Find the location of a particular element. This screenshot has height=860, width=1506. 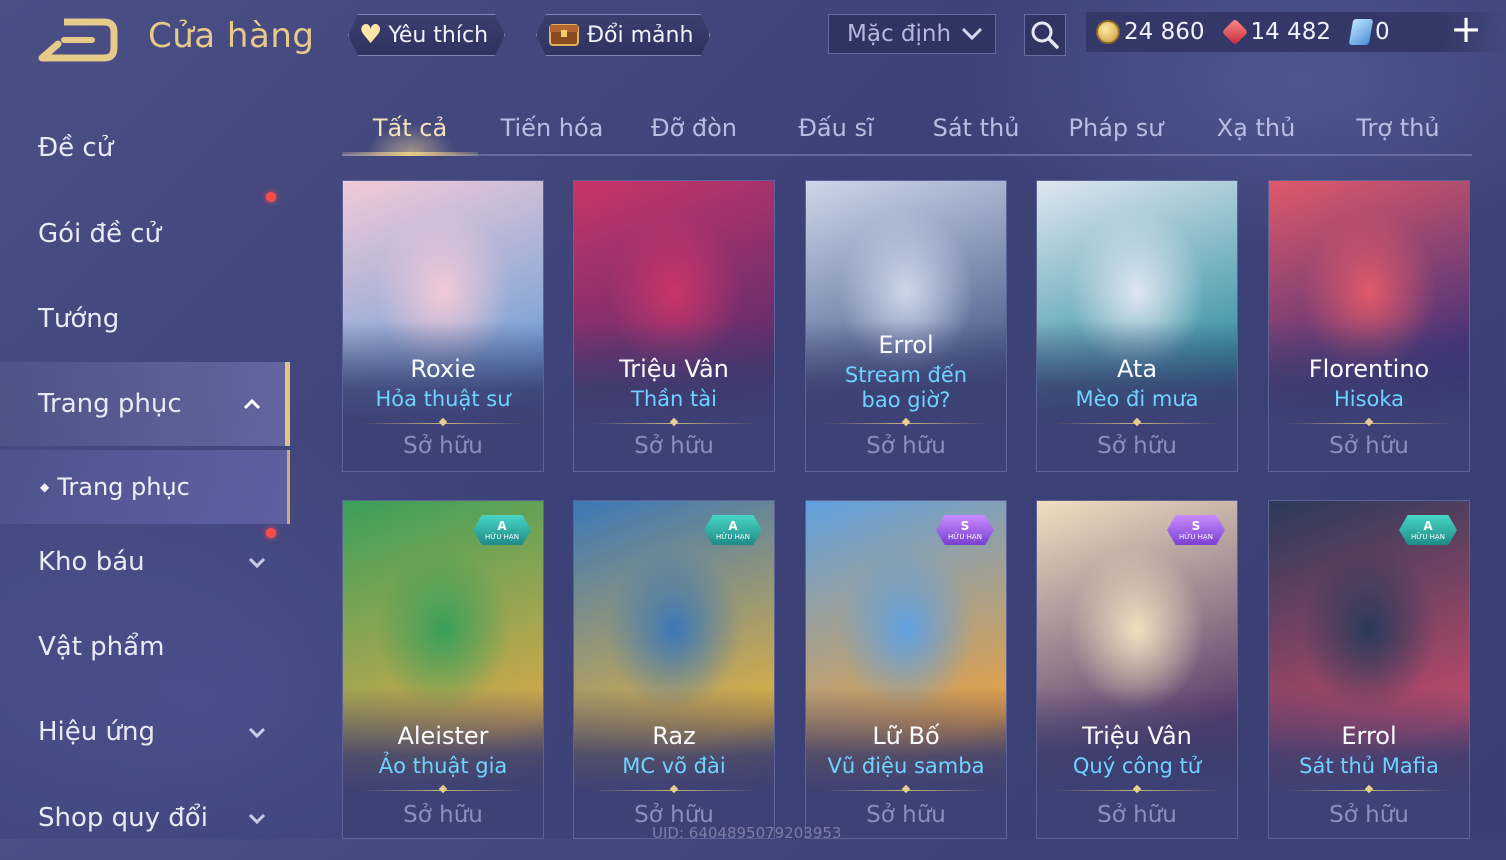

skin-name: Thần tài is located at coordinates (674, 399).